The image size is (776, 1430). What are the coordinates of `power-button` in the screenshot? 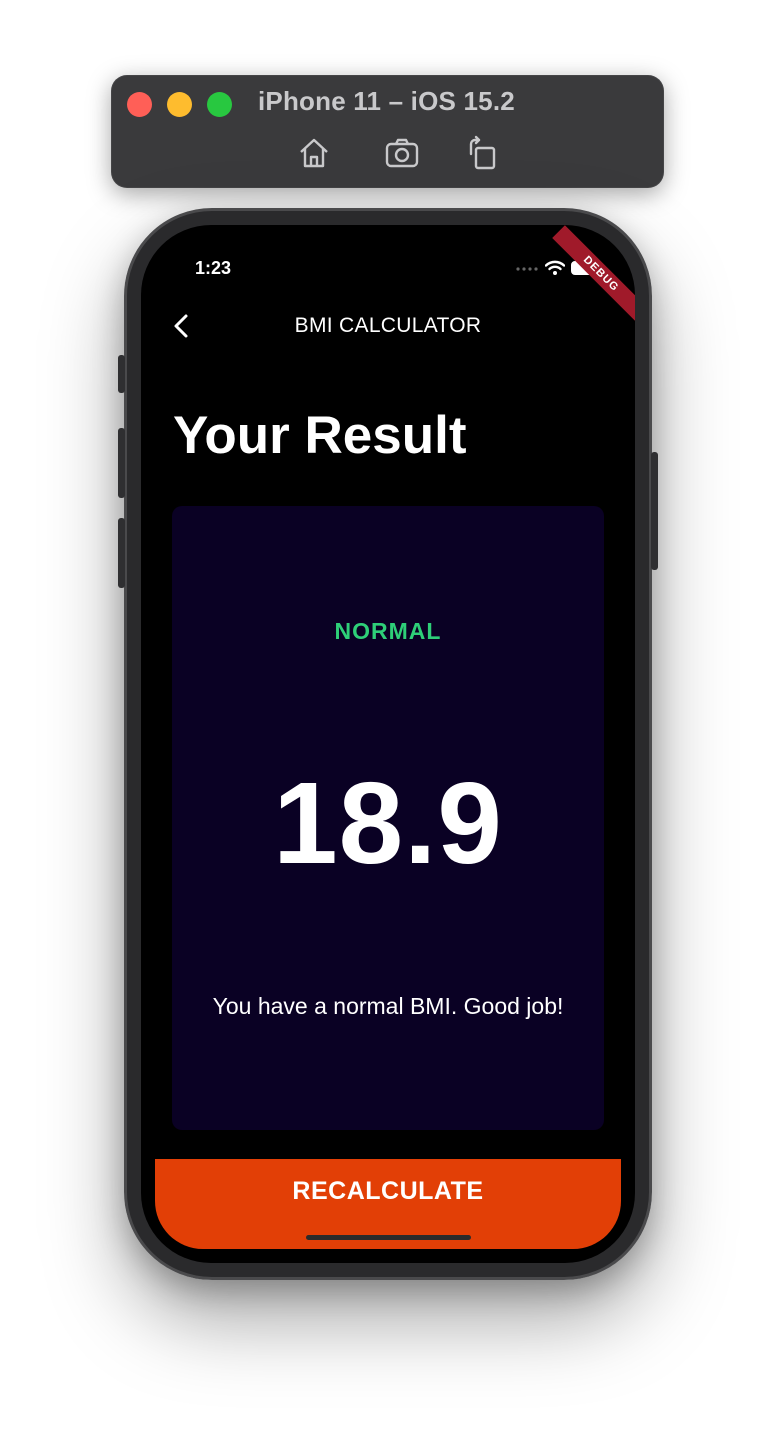 It's located at (654, 511).